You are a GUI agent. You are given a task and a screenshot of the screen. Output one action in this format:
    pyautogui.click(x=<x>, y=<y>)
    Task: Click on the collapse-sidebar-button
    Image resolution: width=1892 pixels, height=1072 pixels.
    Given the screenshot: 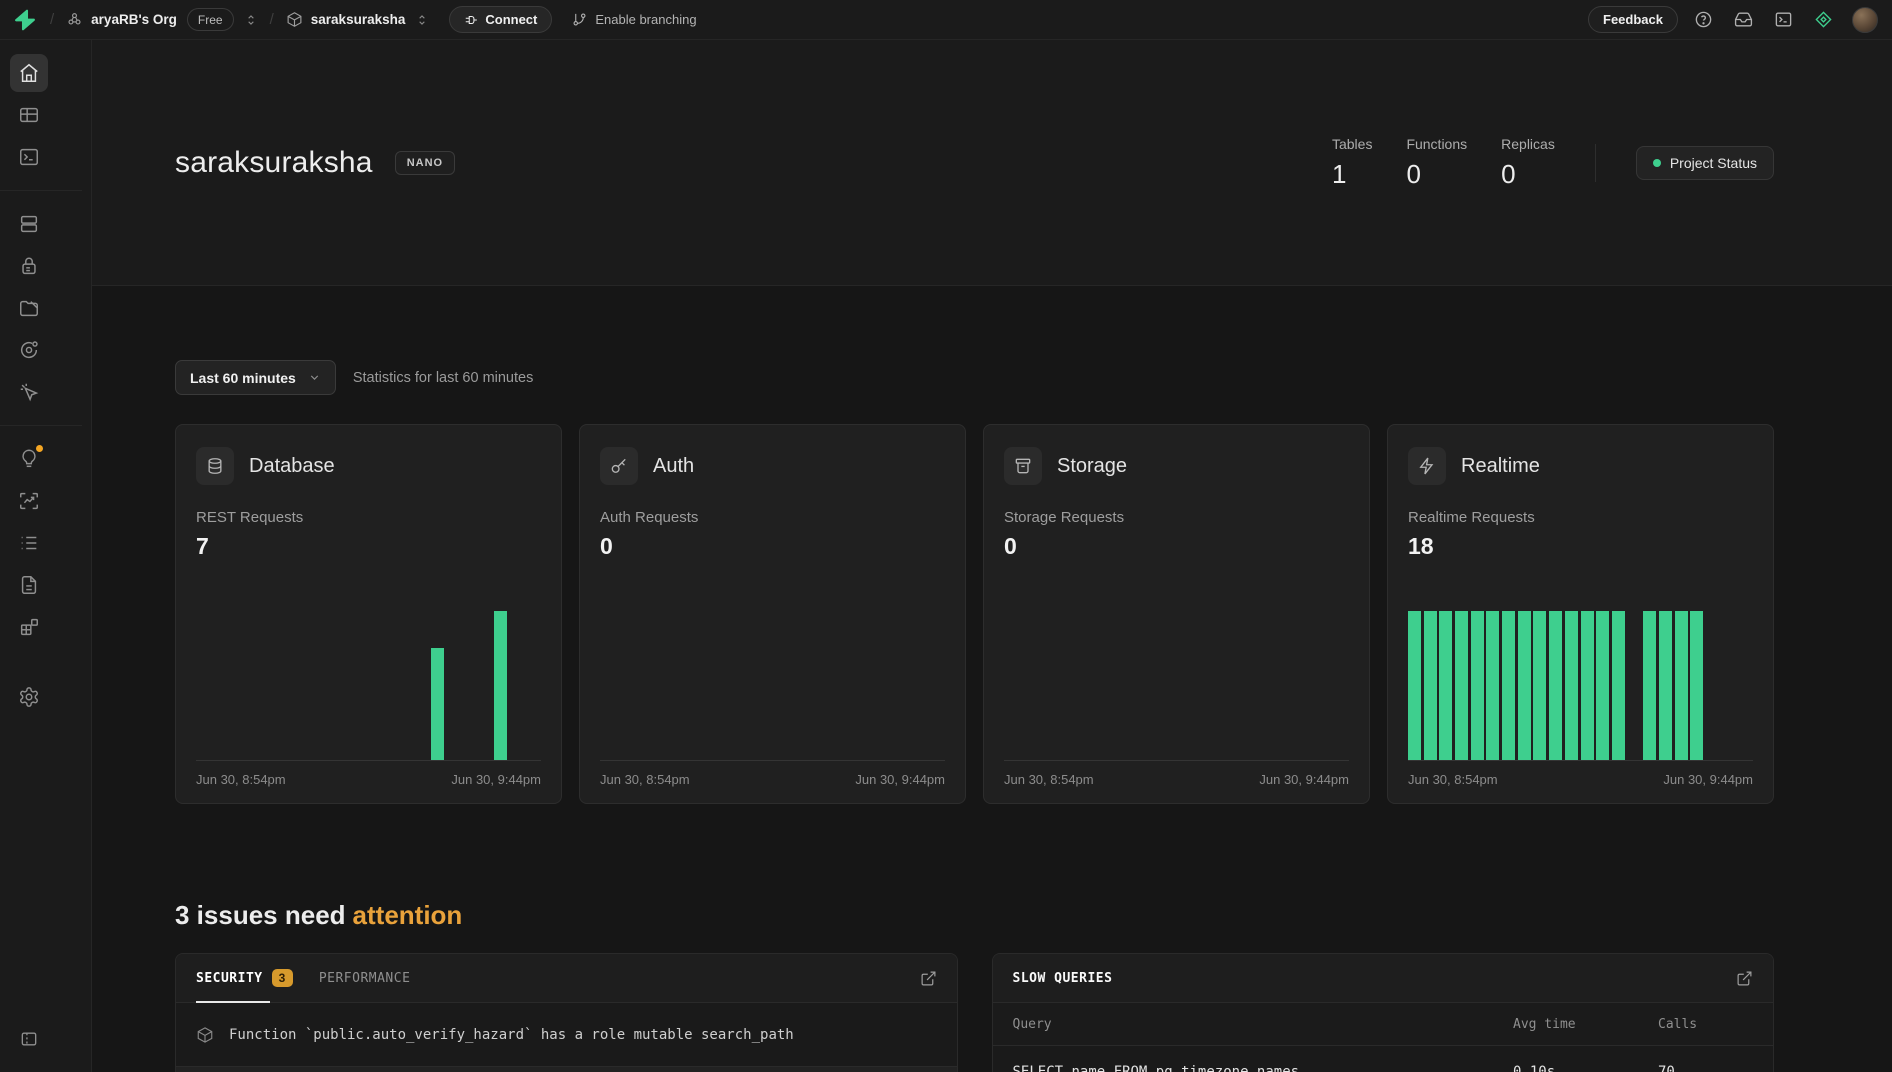 What is the action you would take?
    pyautogui.click(x=29, y=1039)
    